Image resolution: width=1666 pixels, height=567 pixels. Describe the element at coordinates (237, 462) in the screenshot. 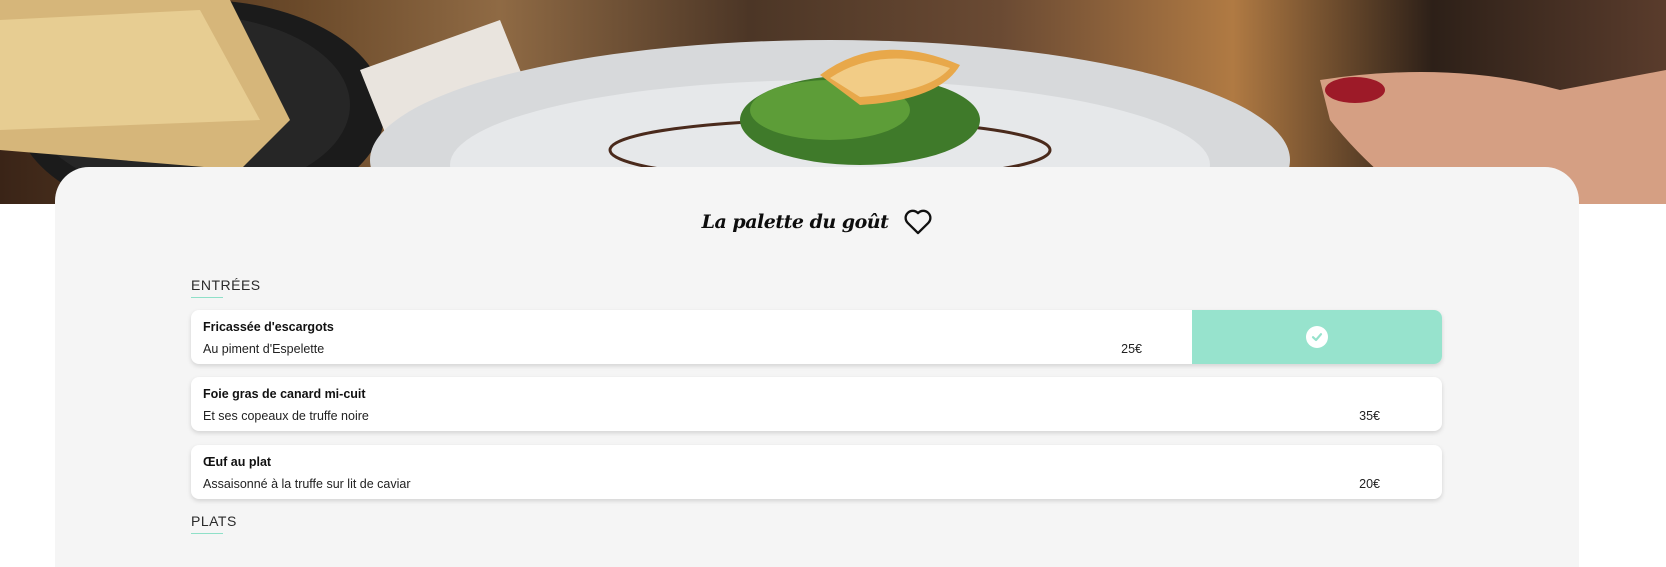

I see `dish-name: Œuf au plat` at that location.